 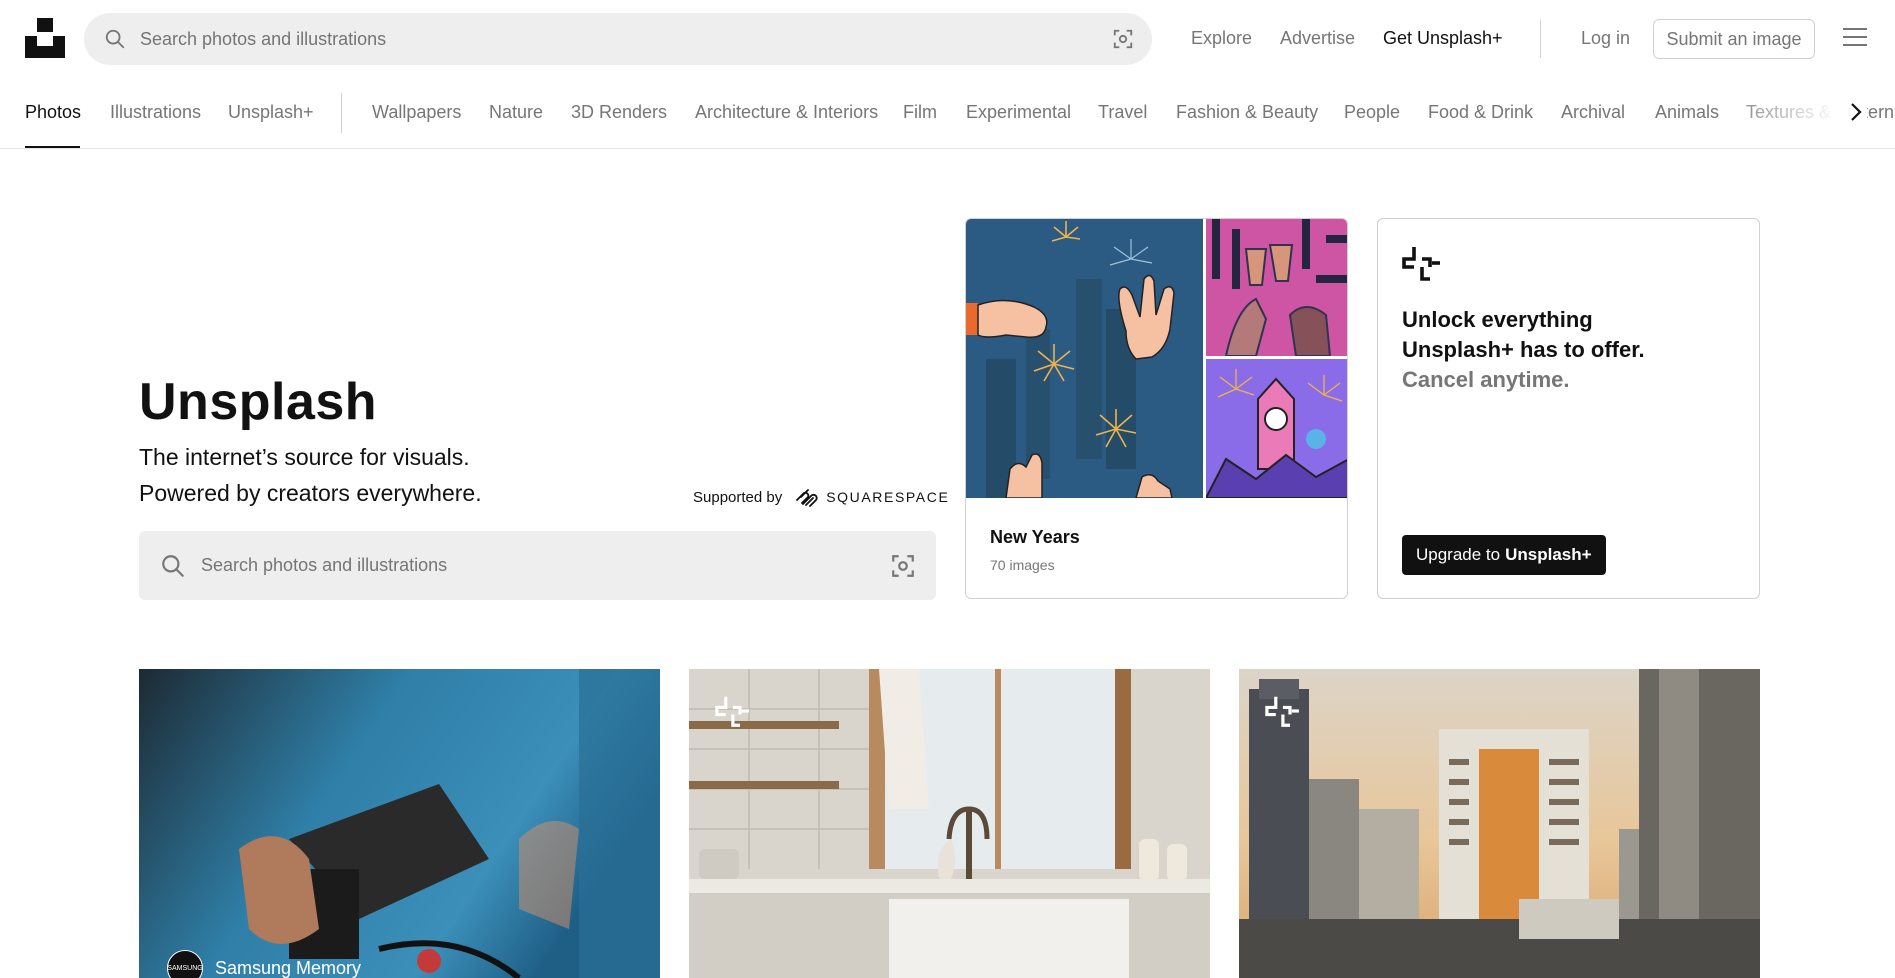 I want to click on squarespace-logo: SQUARESPACE, so click(x=871, y=497).